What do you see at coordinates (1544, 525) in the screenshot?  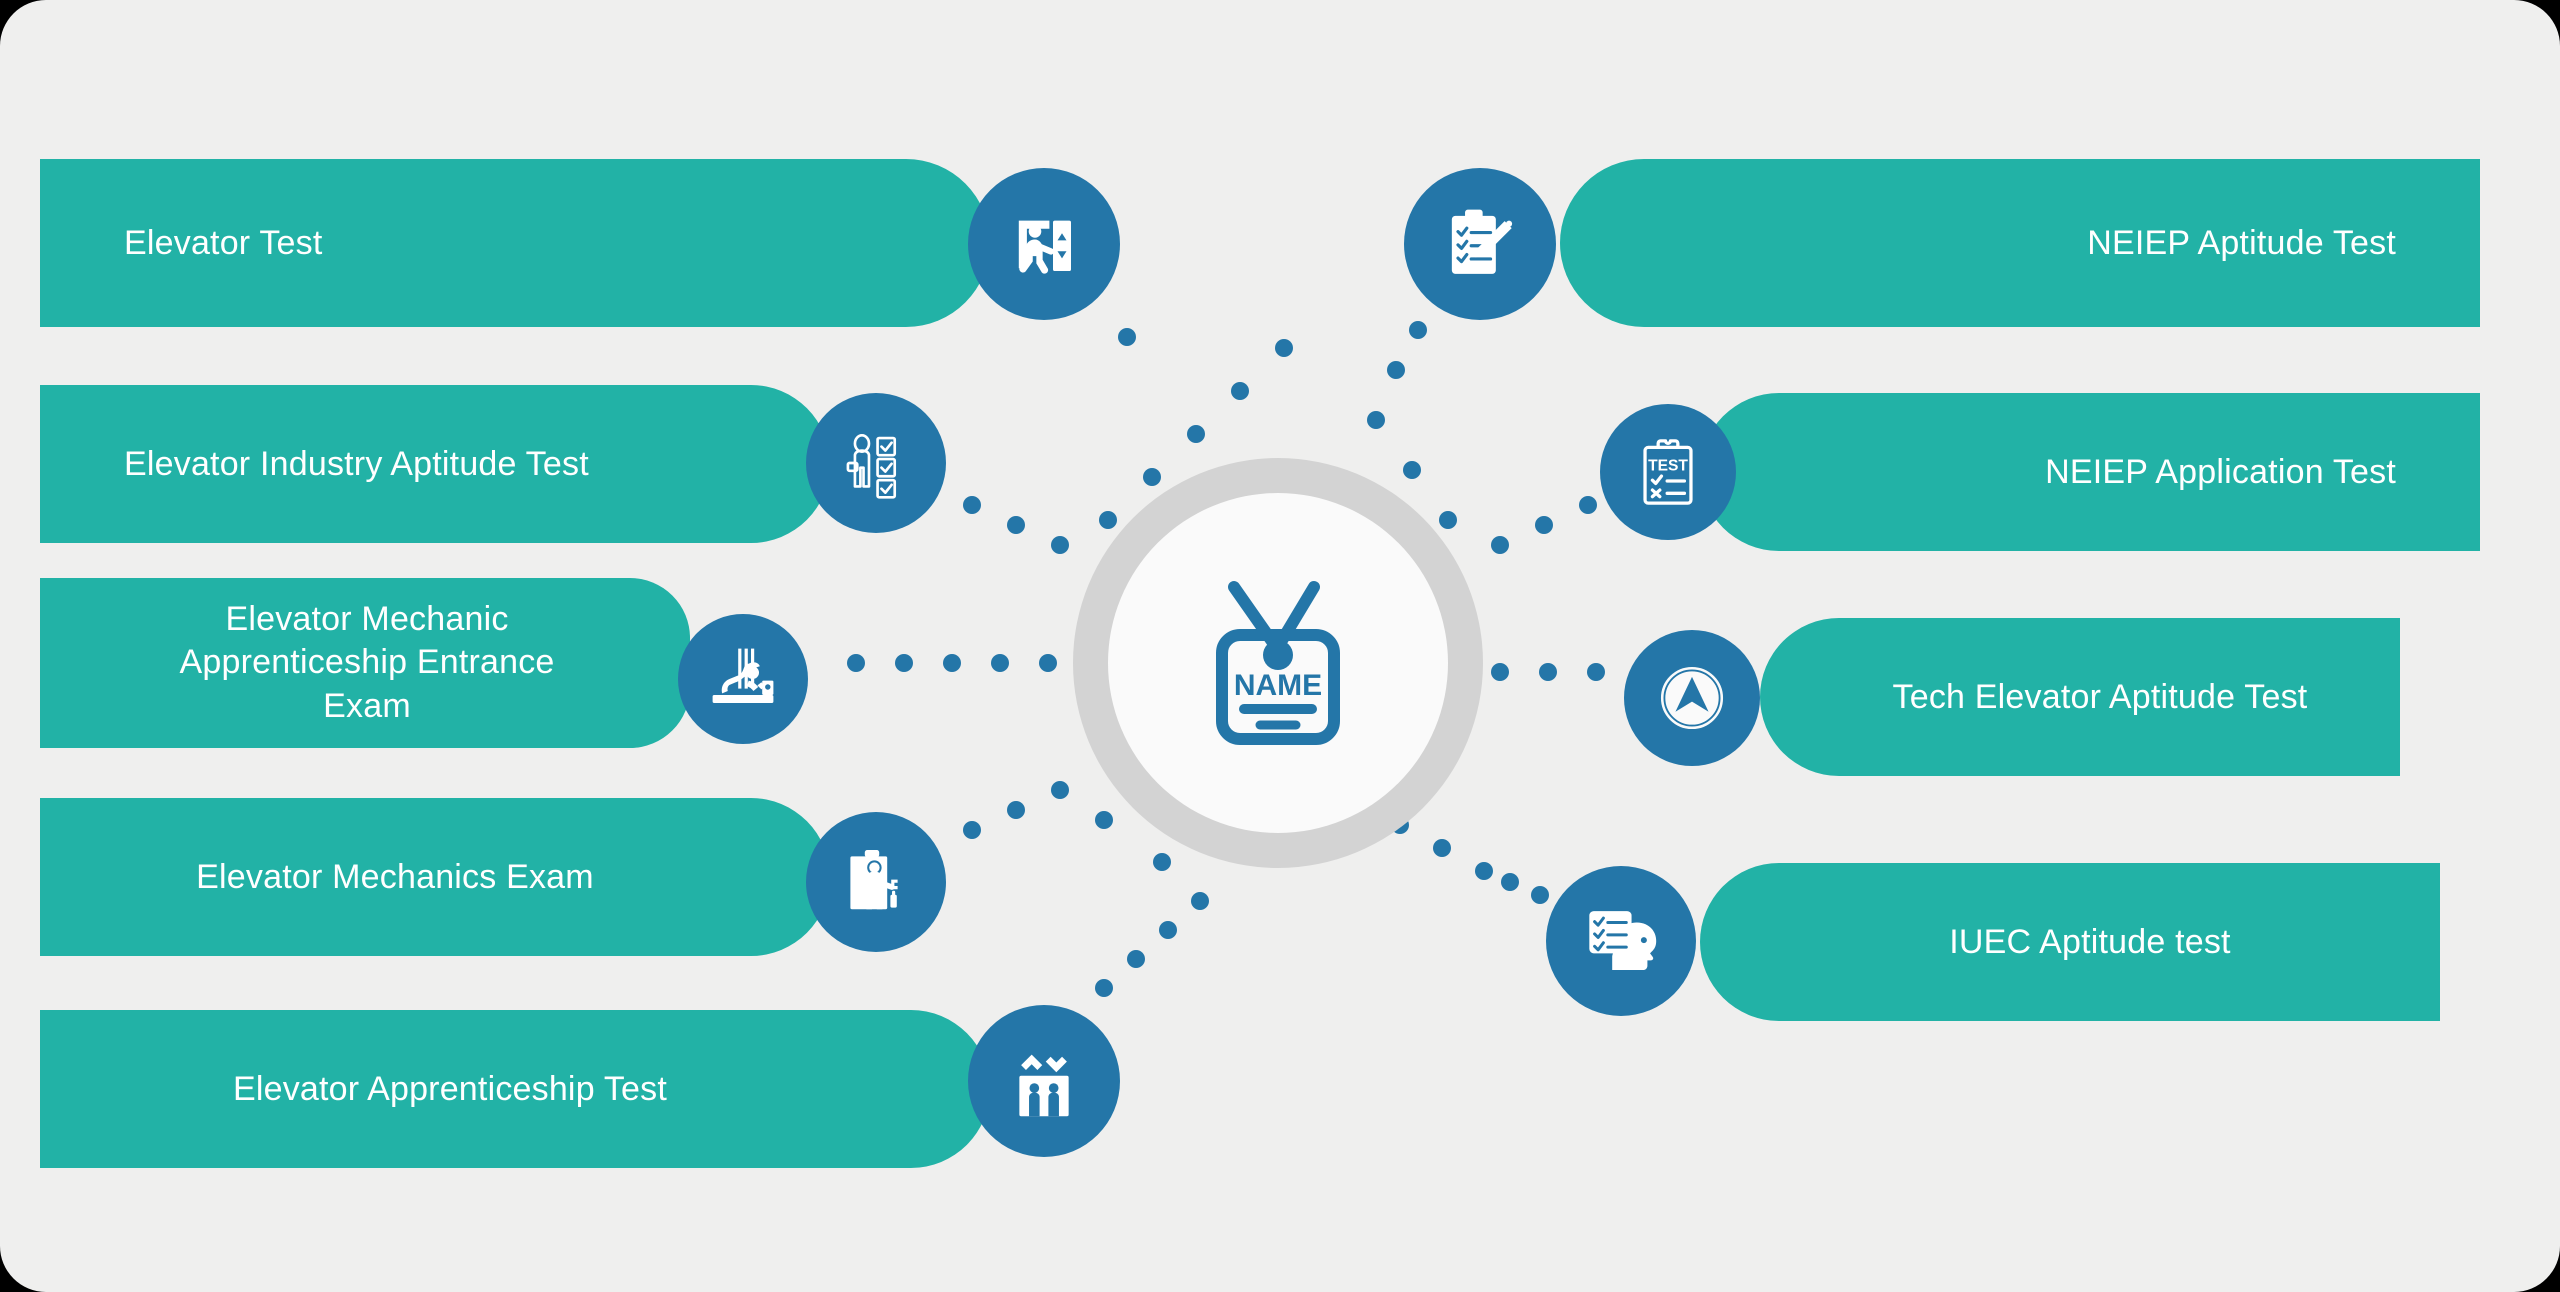 I see `connector-right-upper` at bounding box center [1544, 525].